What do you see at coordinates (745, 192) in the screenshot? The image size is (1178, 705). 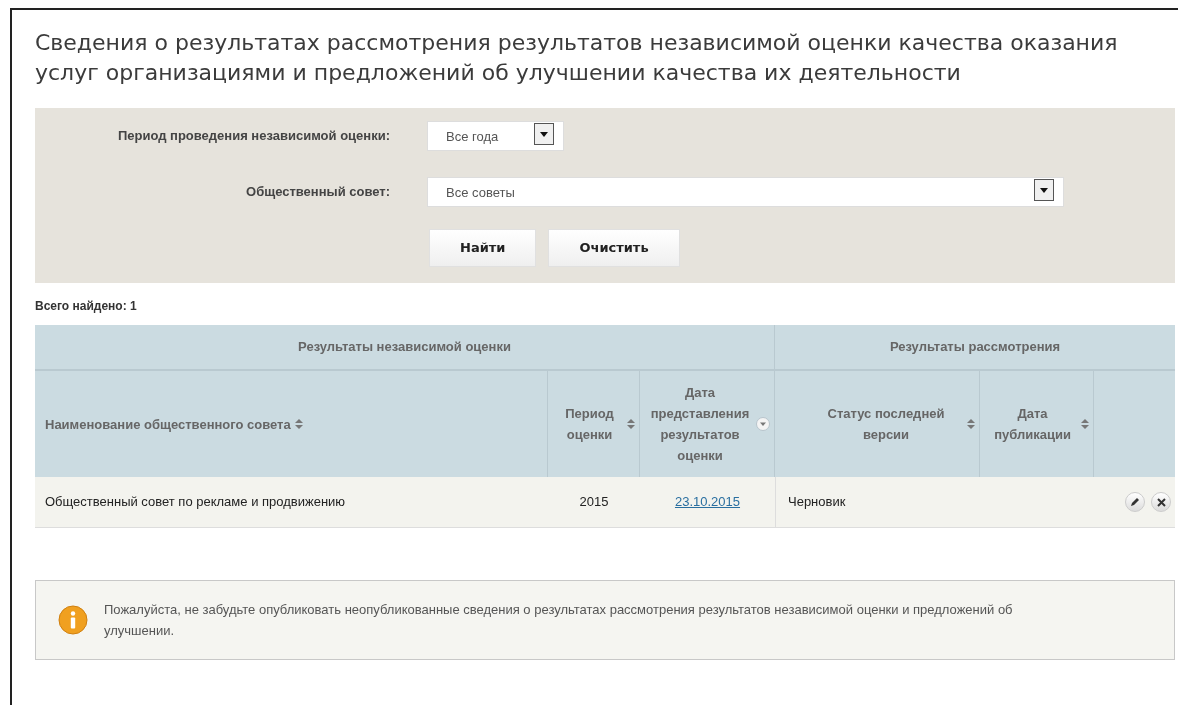 I see `filter-dropdown: Все советы` at bounding box center [745, 192].